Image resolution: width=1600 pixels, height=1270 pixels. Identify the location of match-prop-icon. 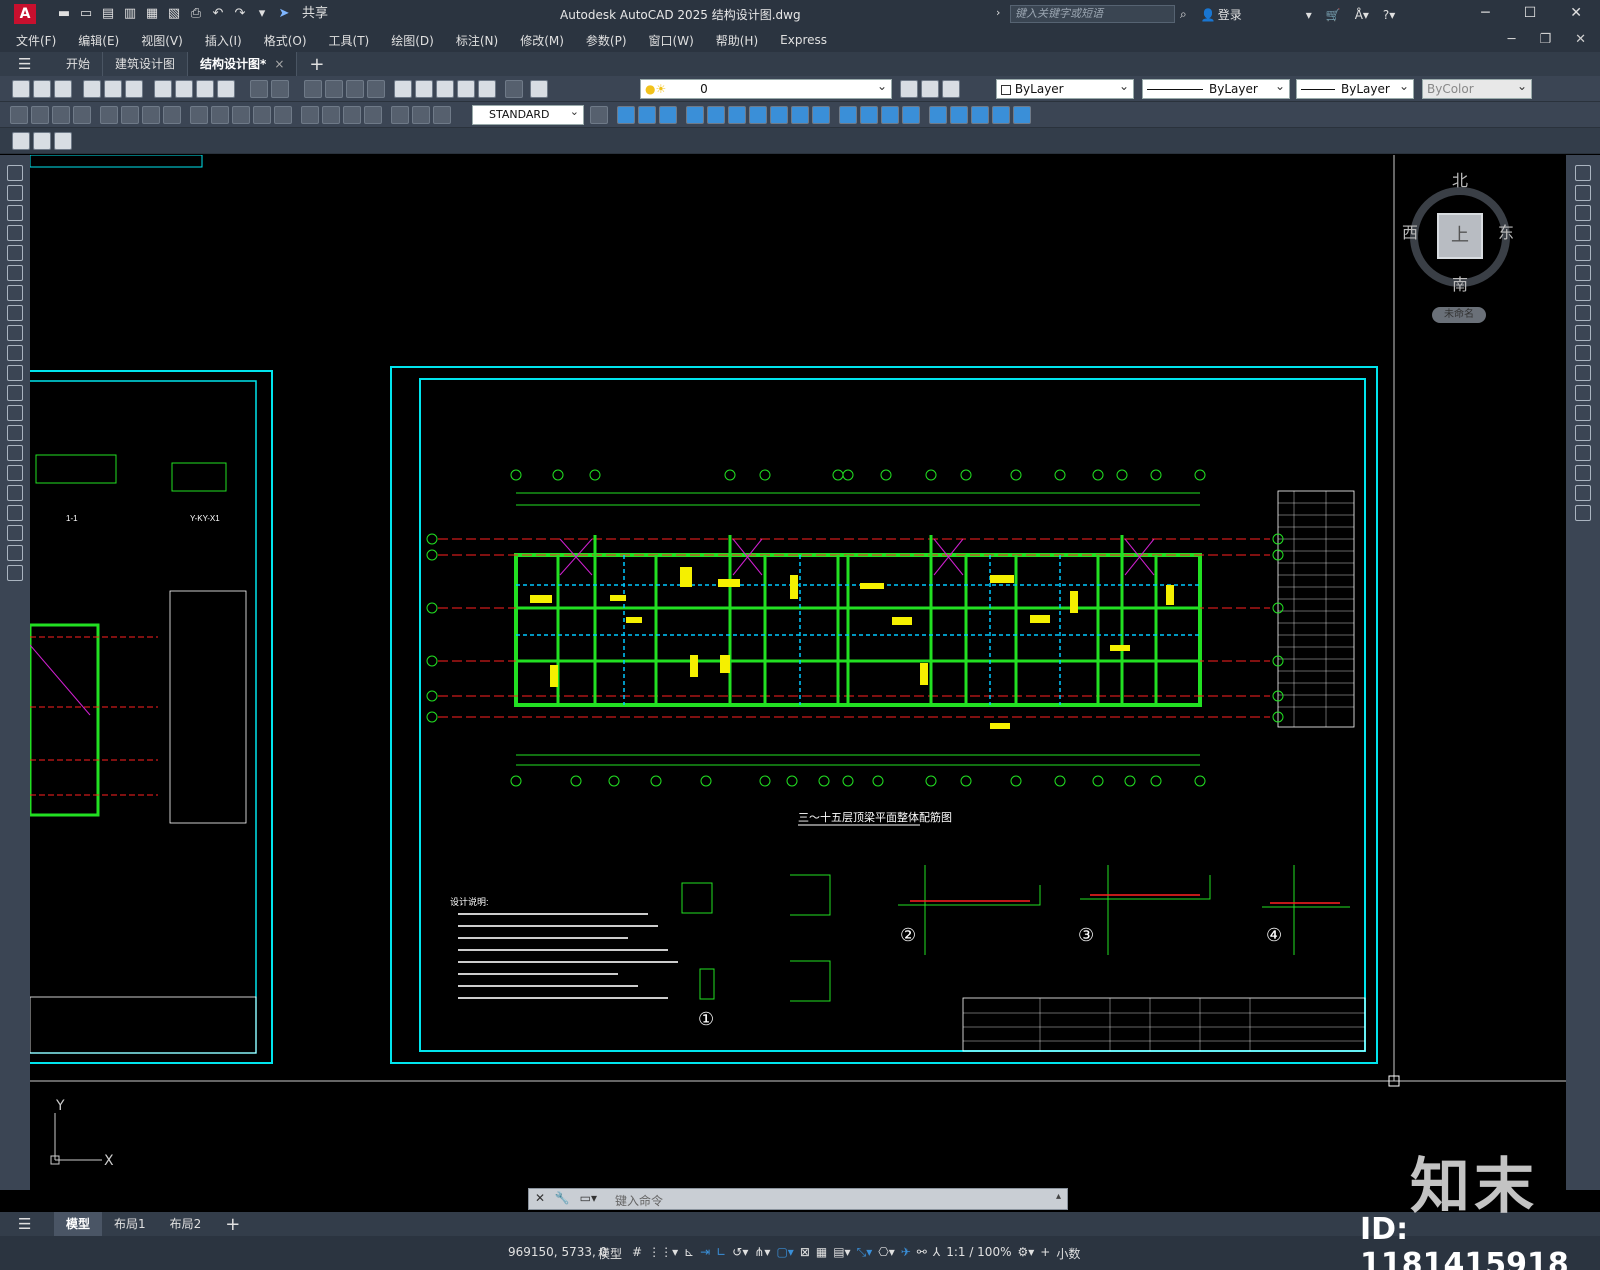
(226, 89).